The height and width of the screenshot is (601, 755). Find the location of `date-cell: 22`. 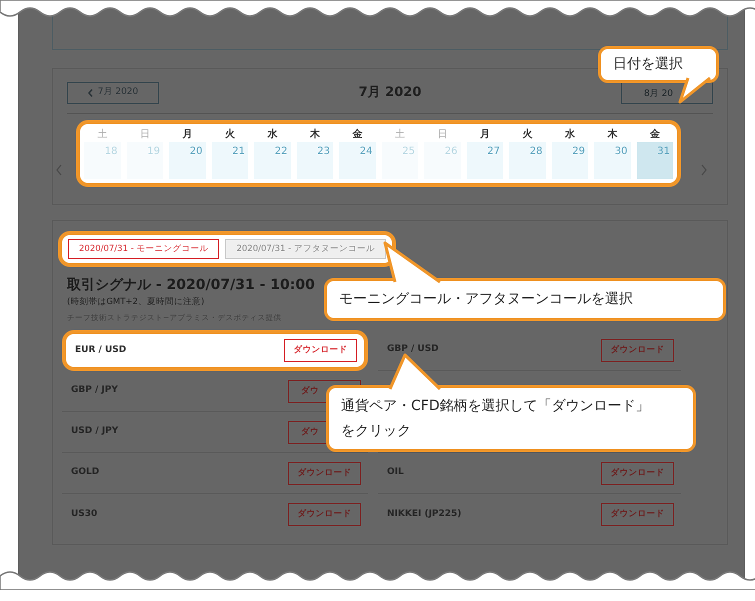

date-cell: 22 is located at coordinates (272, 160).